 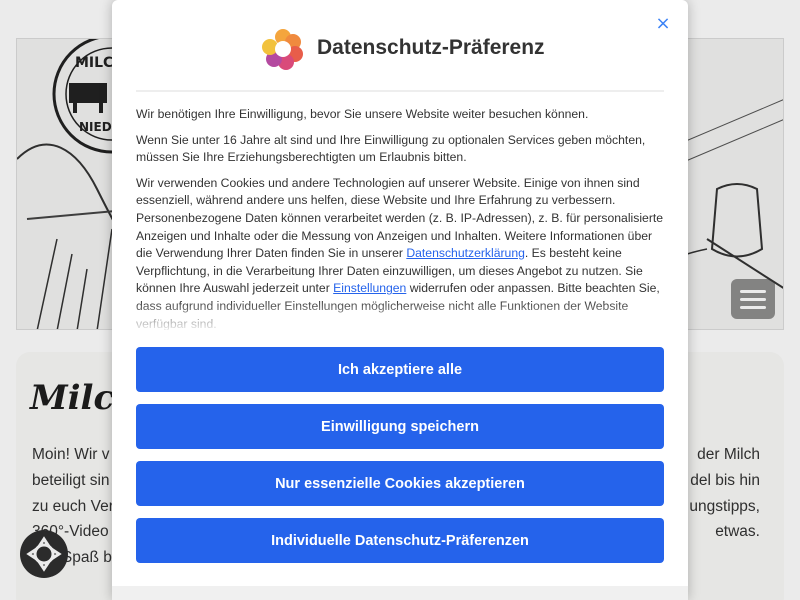 I want to click on settings-link: Einstellungen, so click(x=369, y=288).